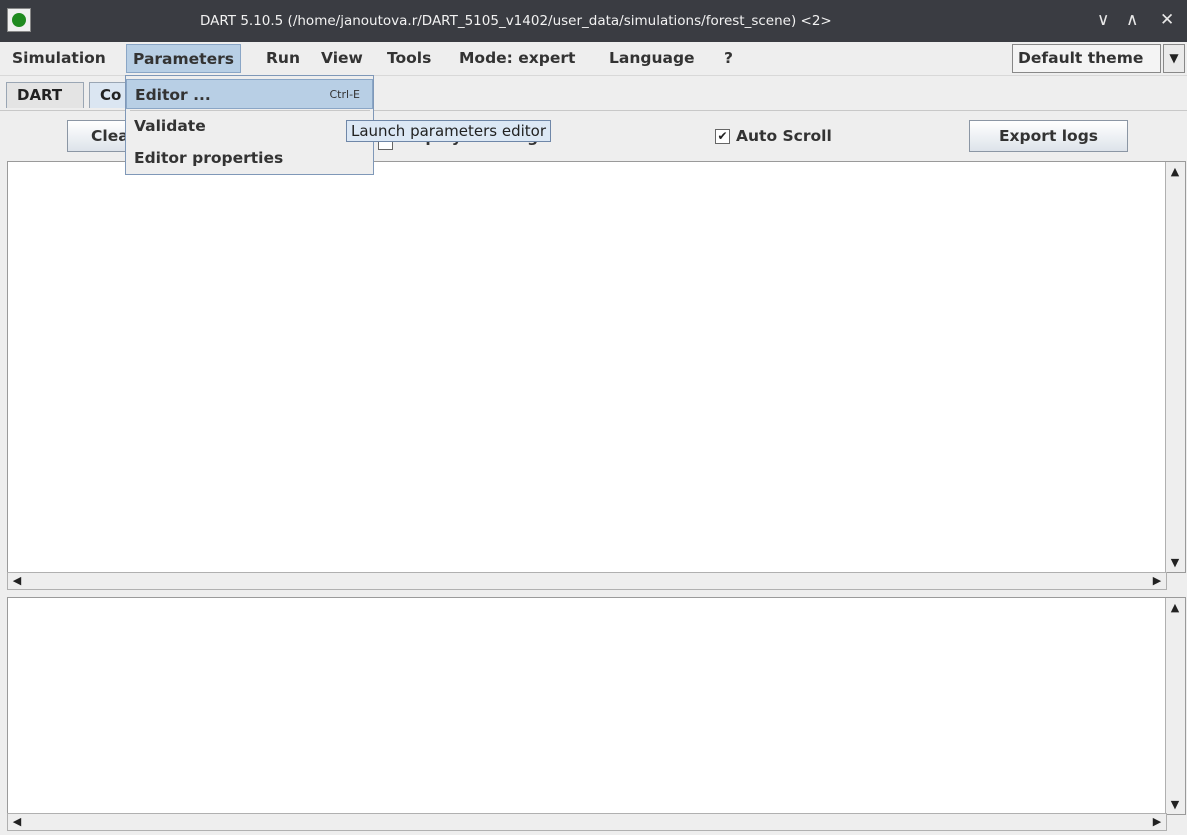  What do you see at coordinates (1132, 20) in the screenshot?
I see `maximize-button: ∧` at bounding box center [1132, 20].